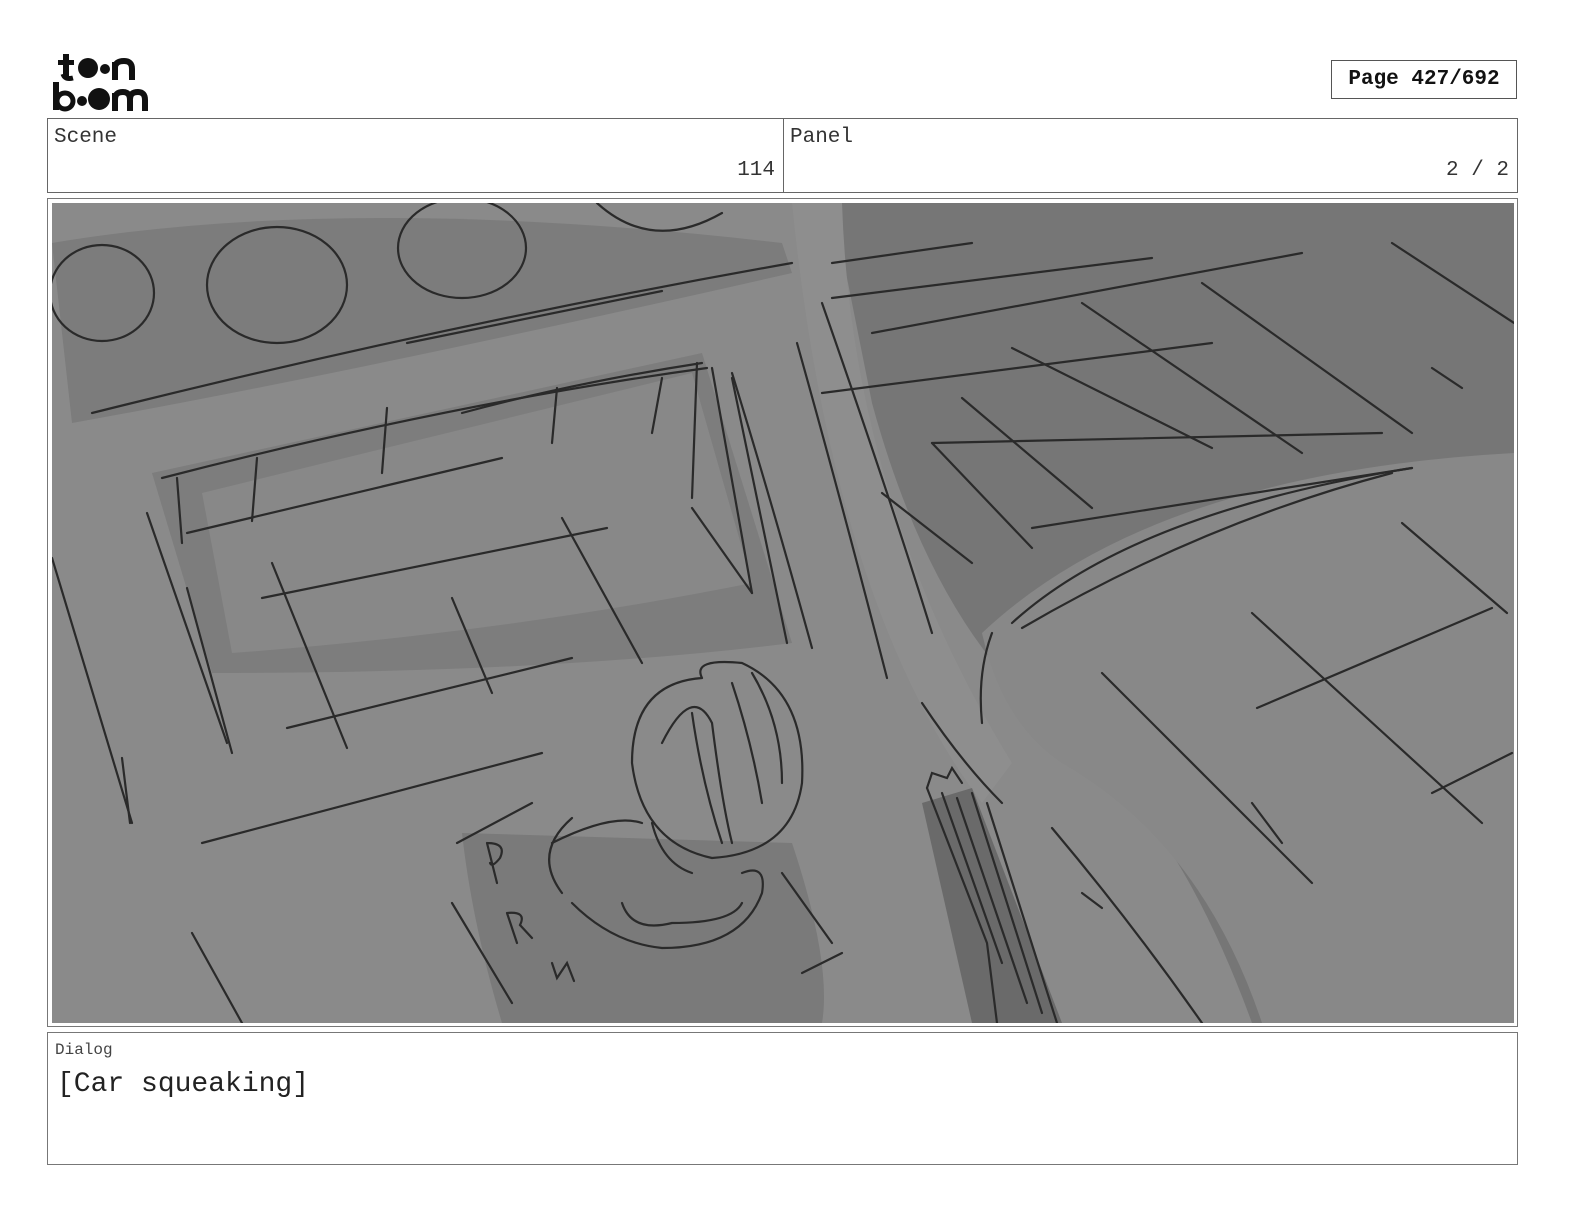  Describe the element at coordinates (86, 137) in the screenshot. I see `scene-label: Scene` at that location.